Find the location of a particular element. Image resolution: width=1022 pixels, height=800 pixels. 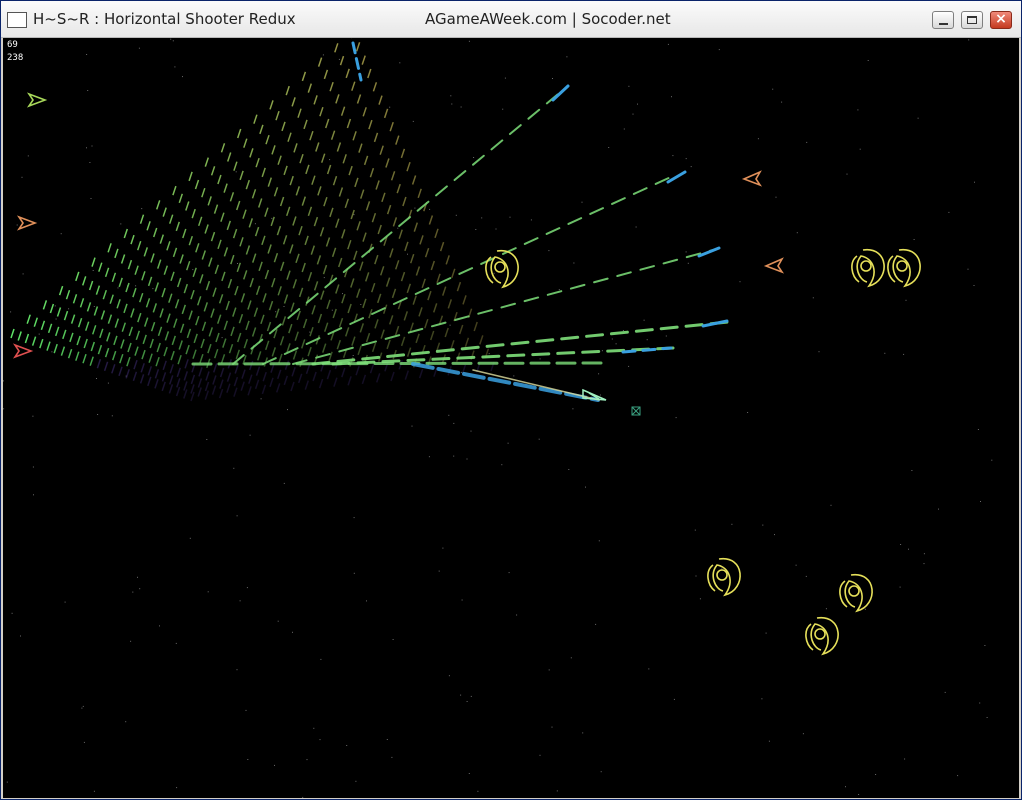

minimize-button is located at coordinates (943, 20).